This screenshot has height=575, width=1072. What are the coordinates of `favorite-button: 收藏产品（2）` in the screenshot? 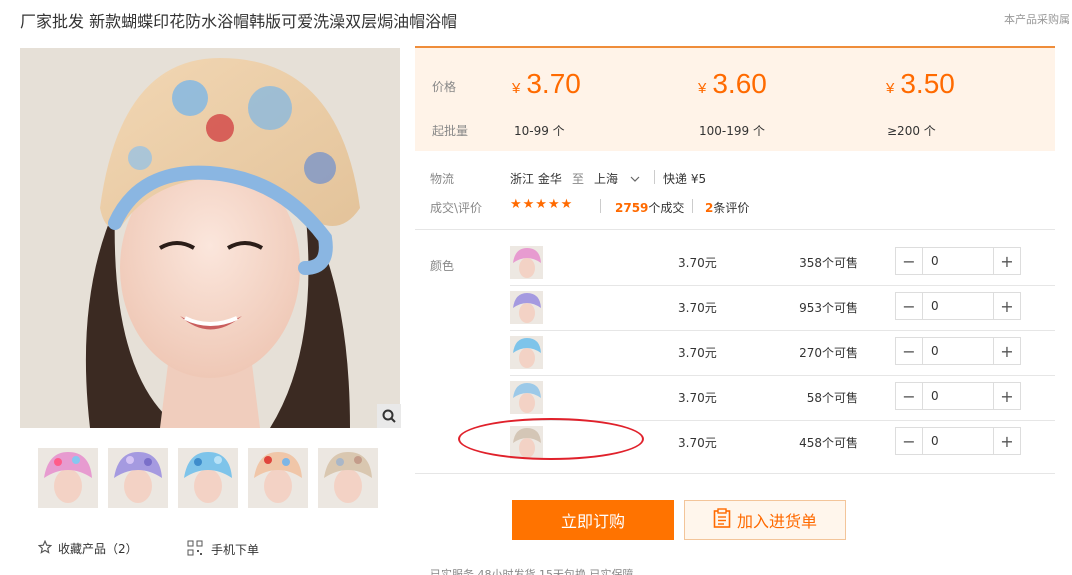 It's located at (87, 548).